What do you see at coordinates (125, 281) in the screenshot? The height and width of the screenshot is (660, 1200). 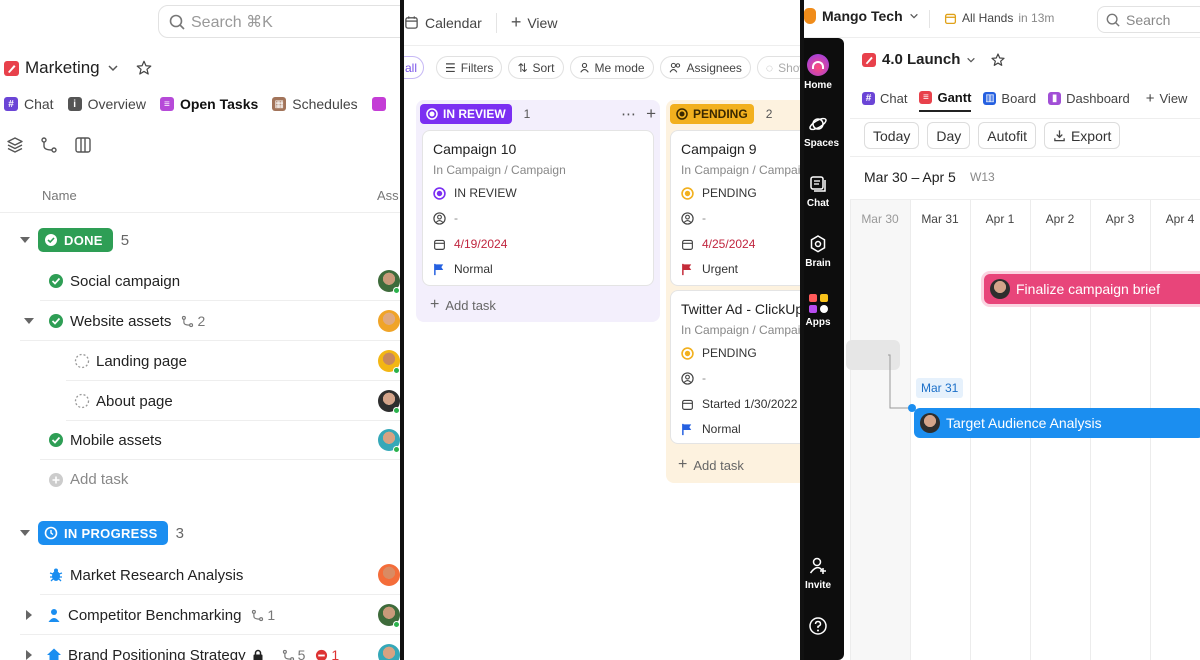 I see `task-name: Social campaign` at bounding box center [125, 281].